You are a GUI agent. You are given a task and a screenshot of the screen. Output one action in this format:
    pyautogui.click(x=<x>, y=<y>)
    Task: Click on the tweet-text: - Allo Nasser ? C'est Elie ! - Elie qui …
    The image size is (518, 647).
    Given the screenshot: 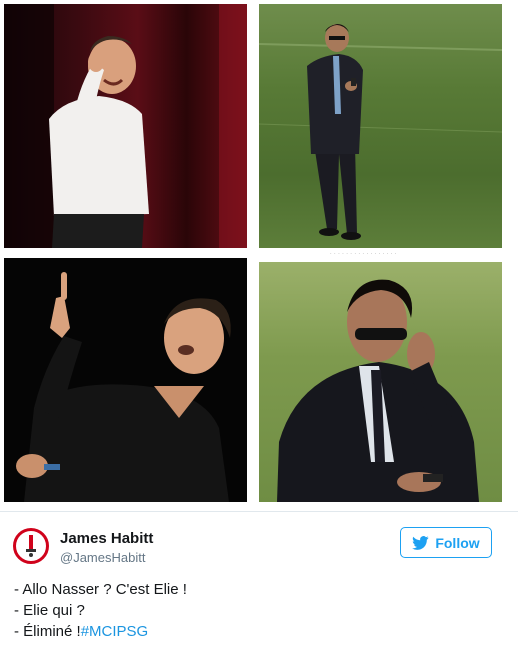 What is the action you would take?
    pyautogui.click(x=100, y=610)
    